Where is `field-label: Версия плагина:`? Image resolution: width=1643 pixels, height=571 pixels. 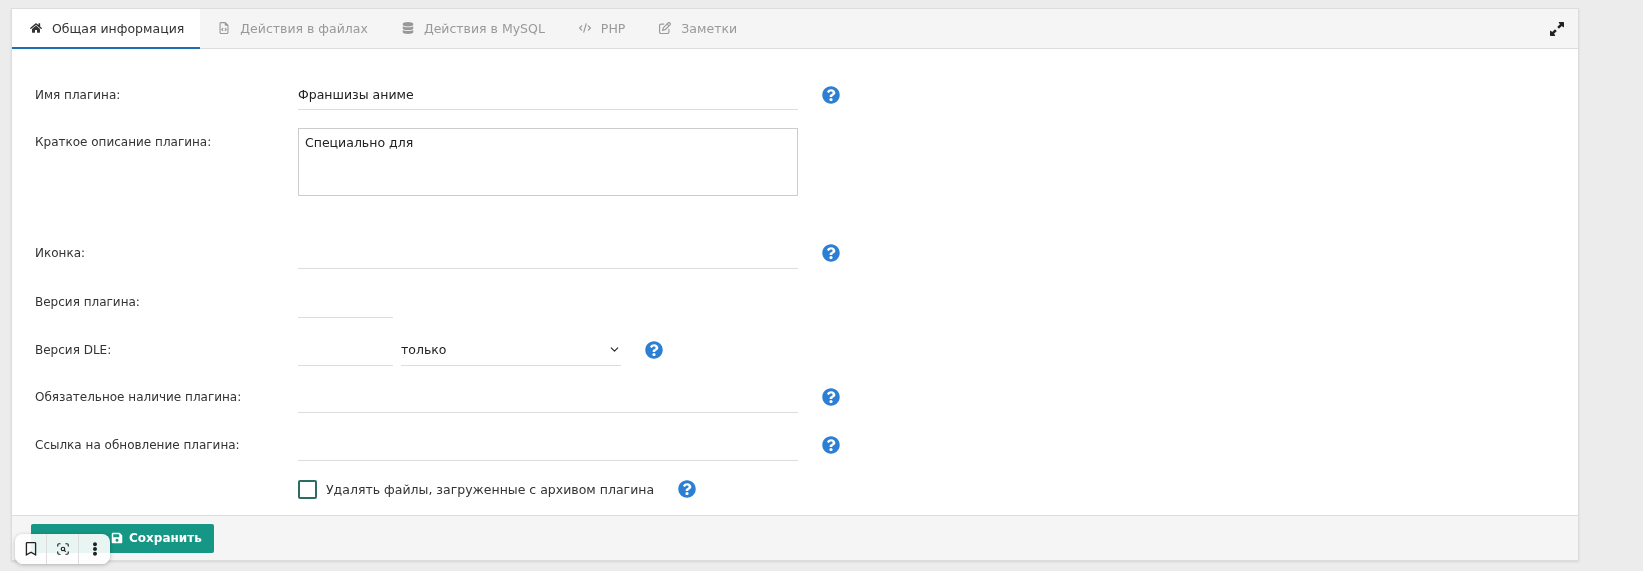 field-label: Версия плагина: is located at coordinates (88, 302).